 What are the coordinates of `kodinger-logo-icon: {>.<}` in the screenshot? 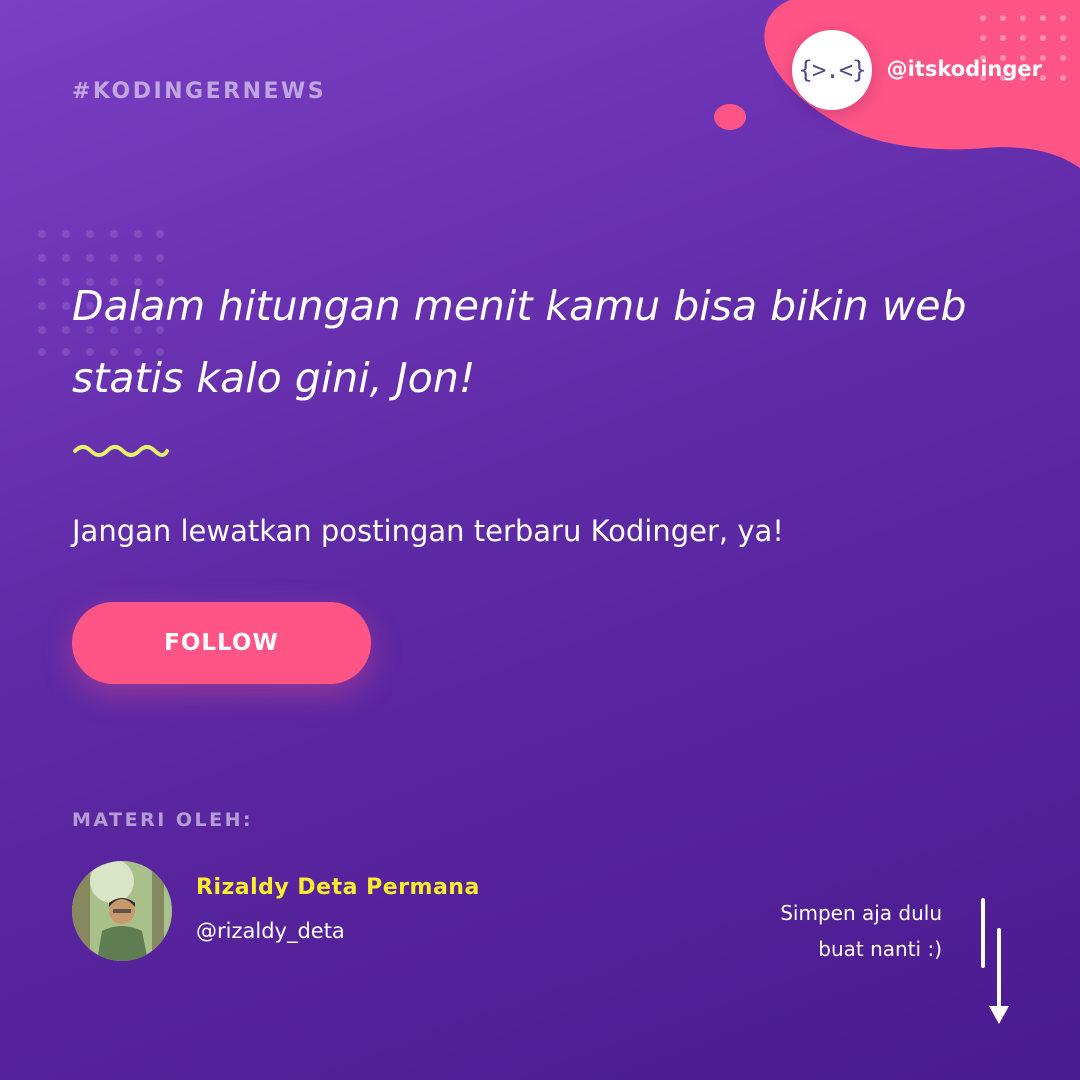 It's located at (832, 70).